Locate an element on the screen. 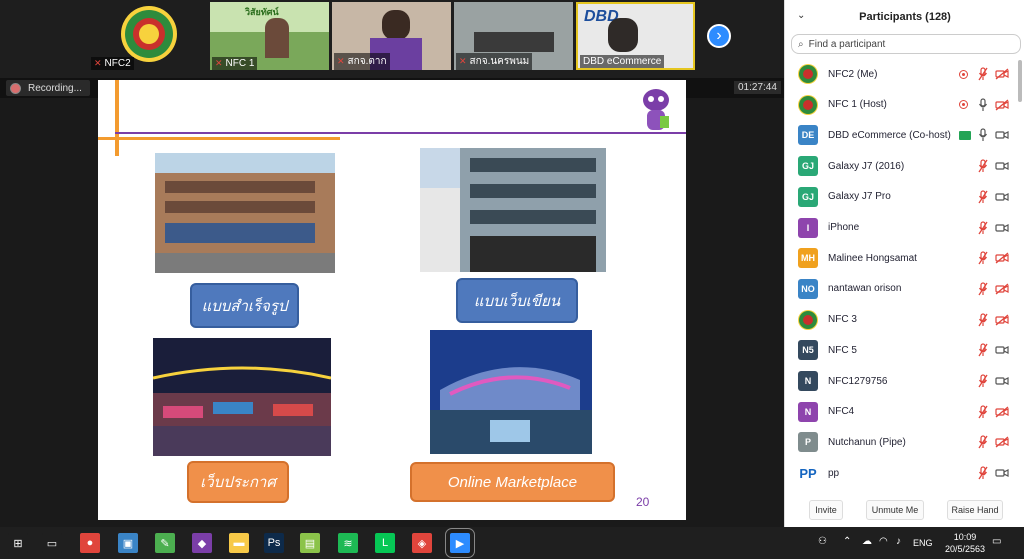 The width and height of the screenshot is (1024, 559). participant-search-input: ⌕ Find a participant is located at coordinates (906, 44).